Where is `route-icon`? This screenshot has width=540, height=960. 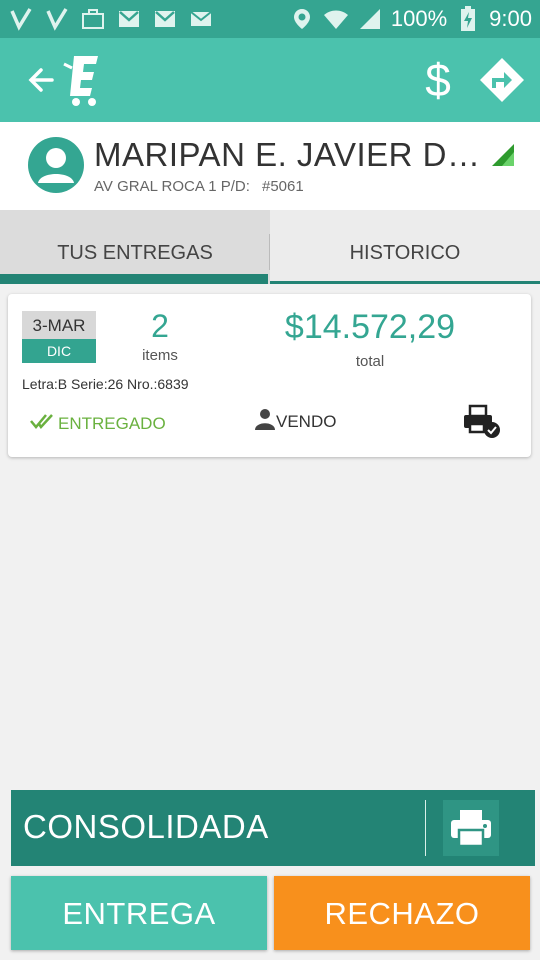
route-icon is located at coordinates (502, 80).